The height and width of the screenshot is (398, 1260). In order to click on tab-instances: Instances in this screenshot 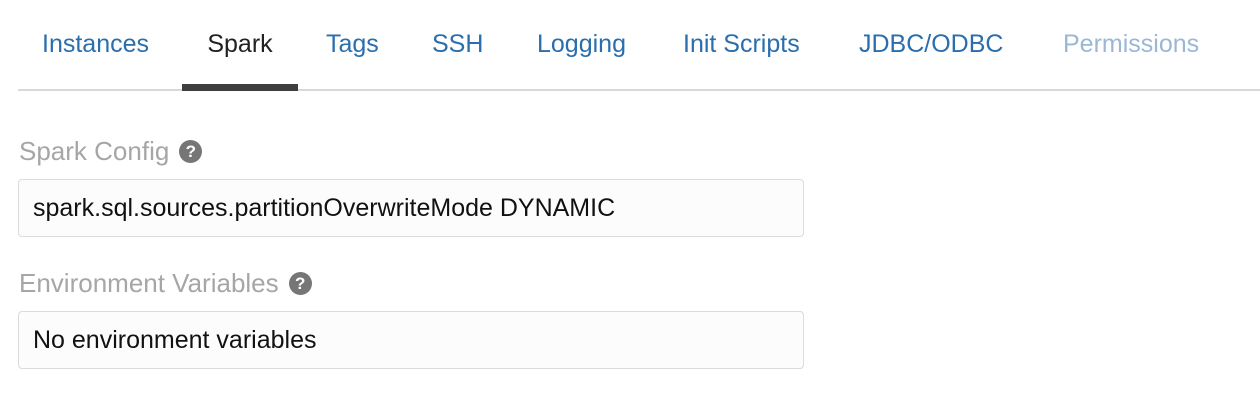, I will do `click(95, 44)`.